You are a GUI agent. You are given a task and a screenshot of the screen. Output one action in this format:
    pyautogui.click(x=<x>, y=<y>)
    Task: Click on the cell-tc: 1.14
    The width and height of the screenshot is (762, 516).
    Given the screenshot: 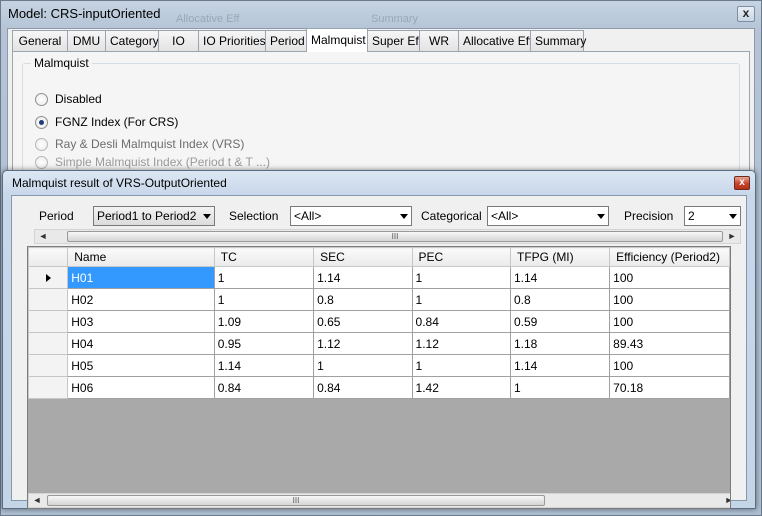 What is the action you would take?
    pyautogui.click(x=264, y=365)
    